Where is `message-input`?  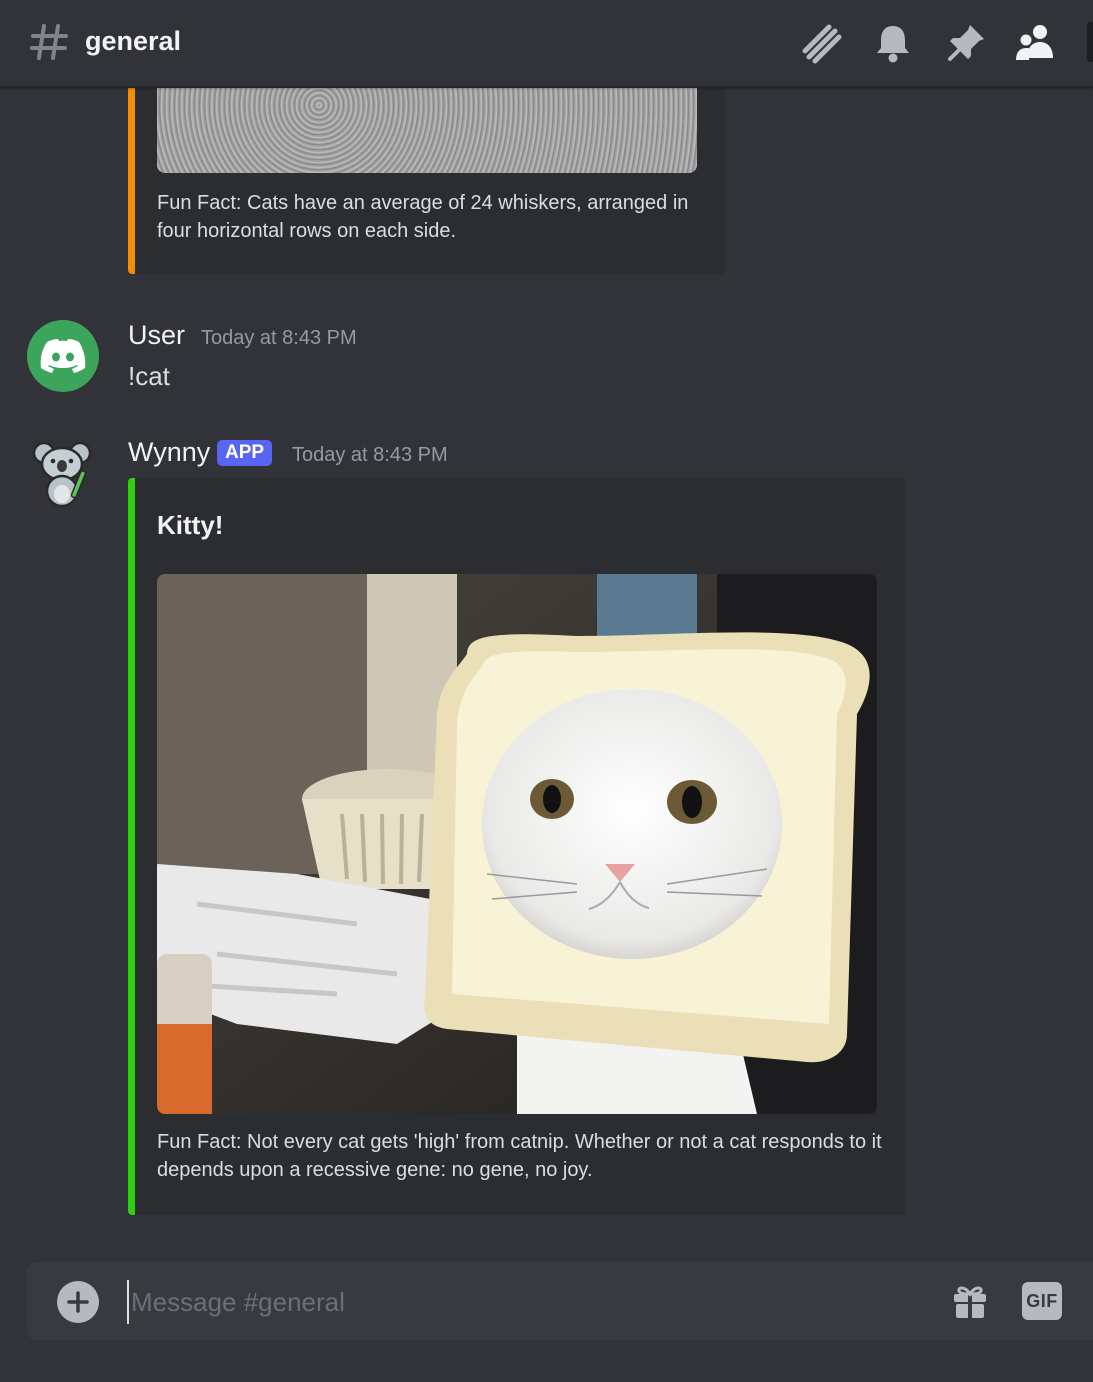 message-input is located at coordinates (520, 1302).